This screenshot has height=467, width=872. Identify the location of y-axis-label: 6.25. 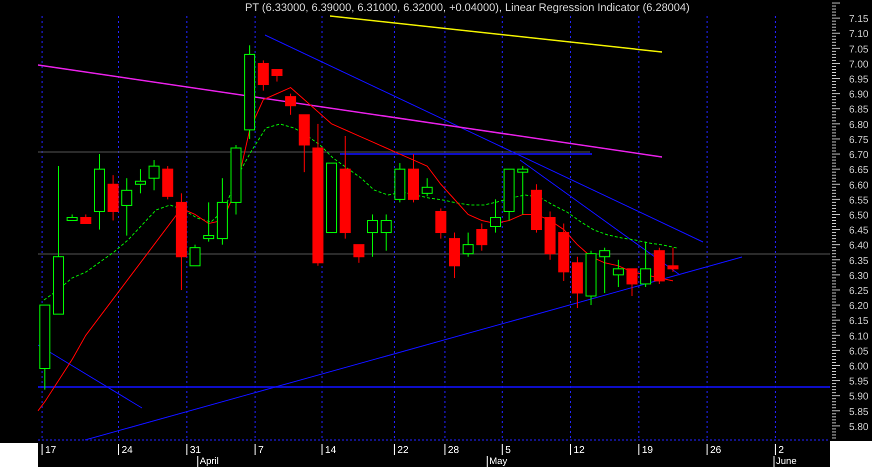
(858, 291).